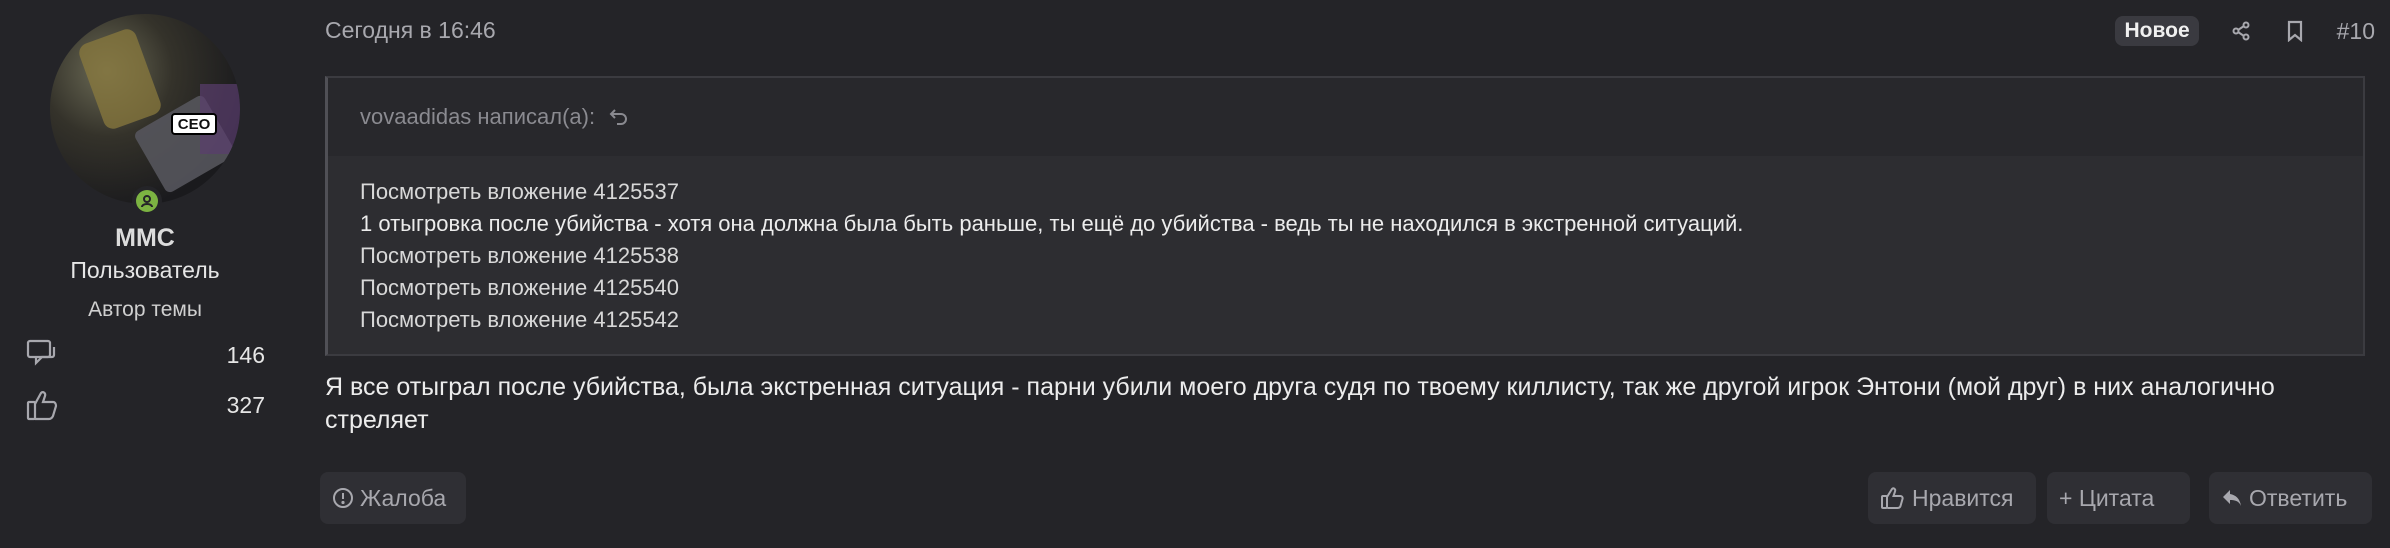 Image resolution: width=2390 pixels, height=548 pixels. What do you see at coordinates (1361, 320) in the screenshot?
I see `attachment-link: Посмотреть вложение 4125542` at bounding box center [1361, 320].